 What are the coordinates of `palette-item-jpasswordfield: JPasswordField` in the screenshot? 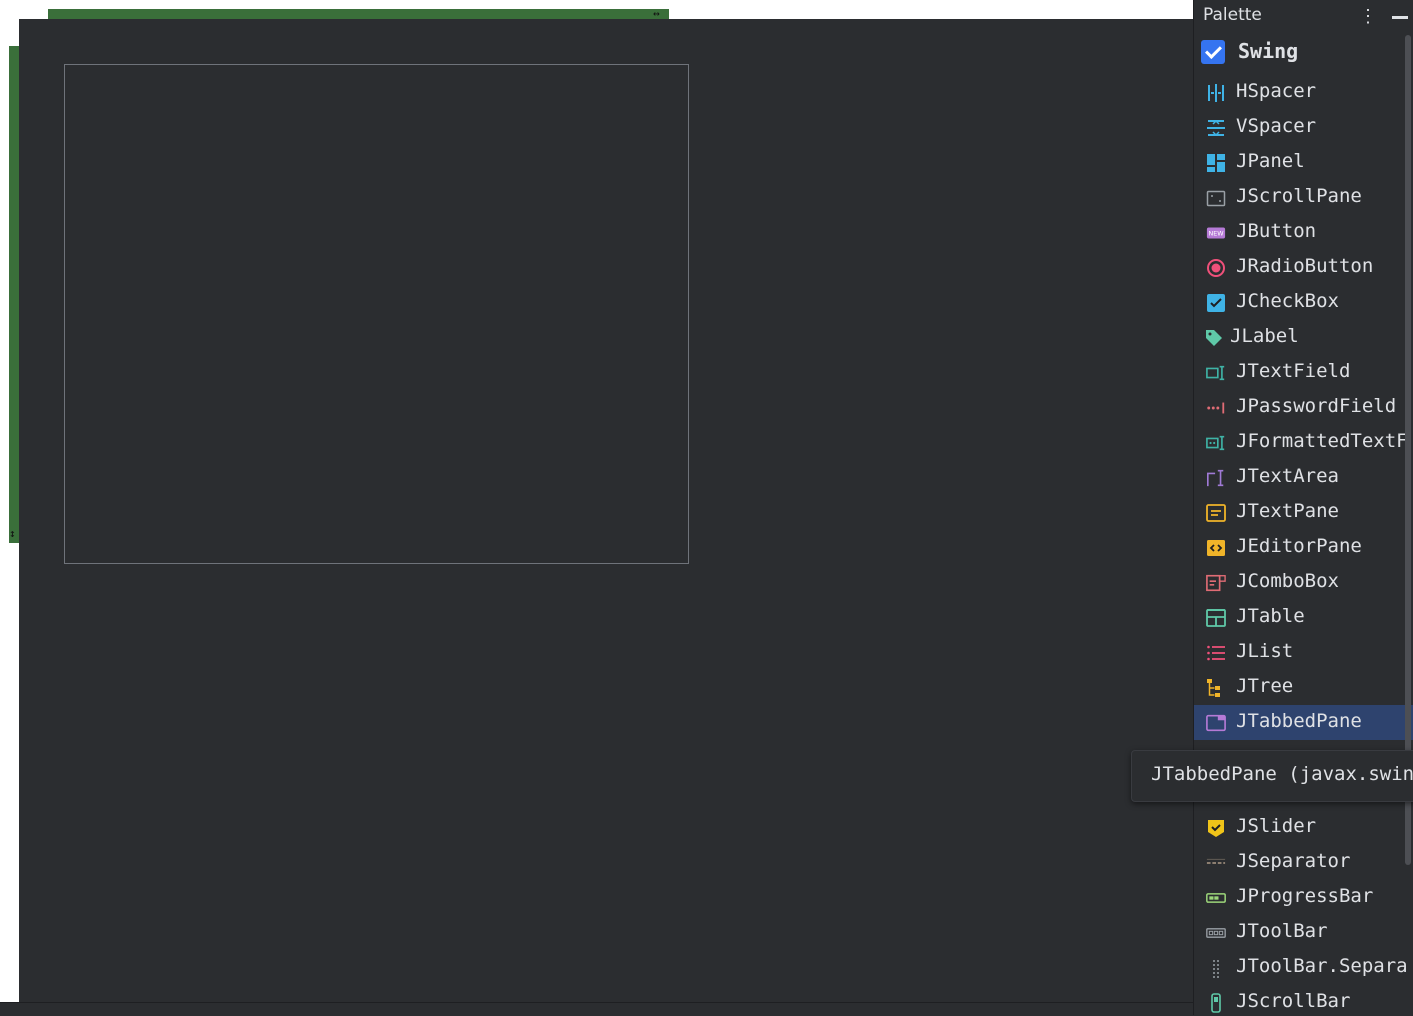 It's located at (1298, 407).